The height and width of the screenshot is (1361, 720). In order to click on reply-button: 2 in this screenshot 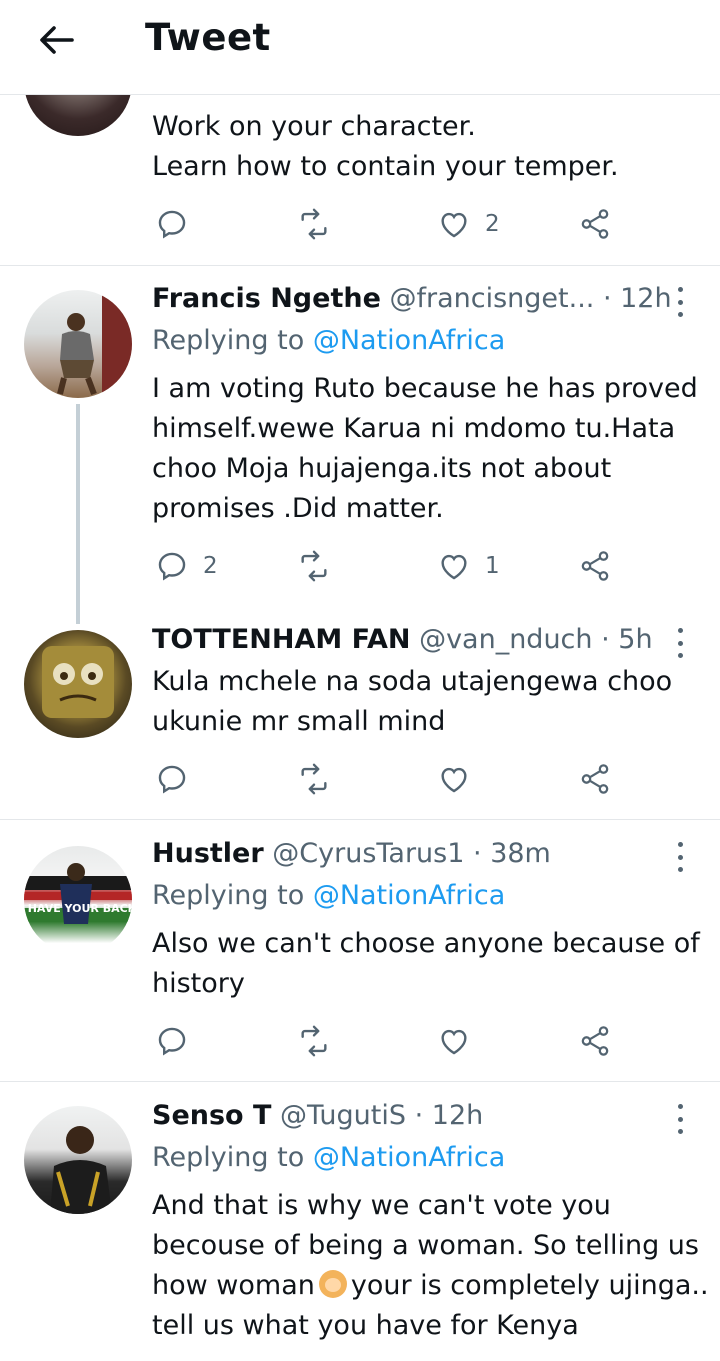, I will do `click(186, 566)`.